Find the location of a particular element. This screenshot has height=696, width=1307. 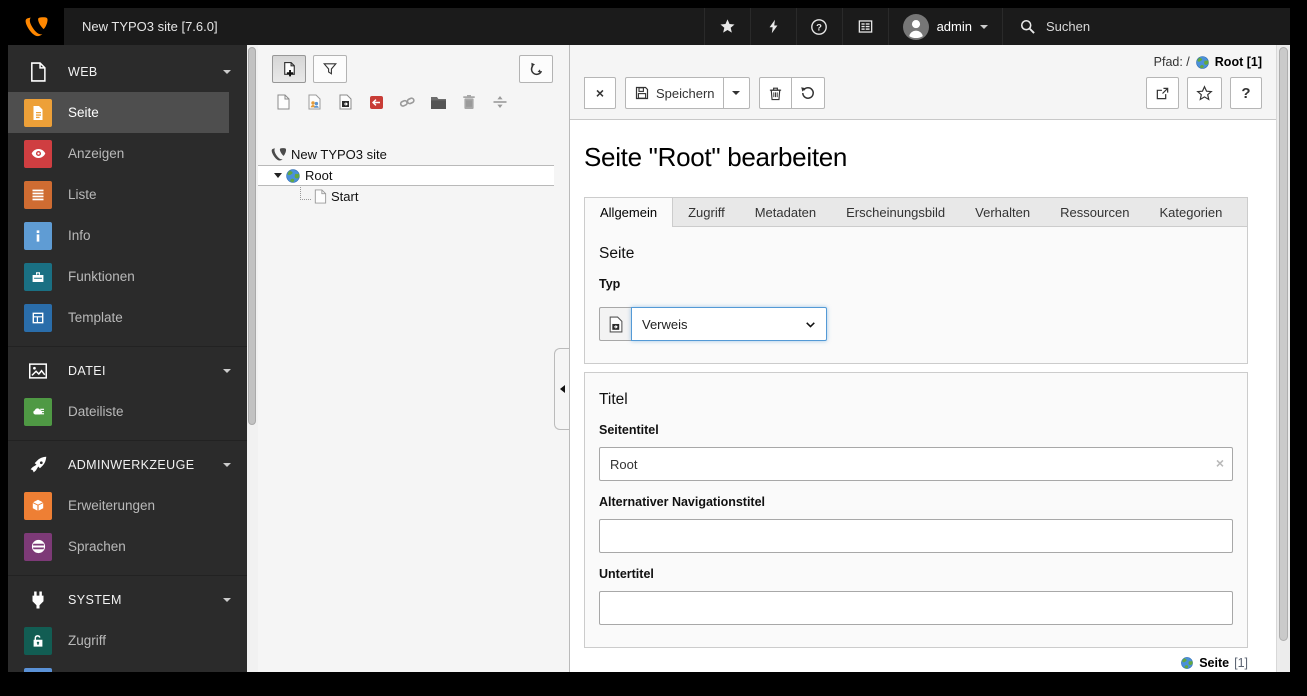

tab-allgemein: Allgemein is located at coordinates (629, 212).